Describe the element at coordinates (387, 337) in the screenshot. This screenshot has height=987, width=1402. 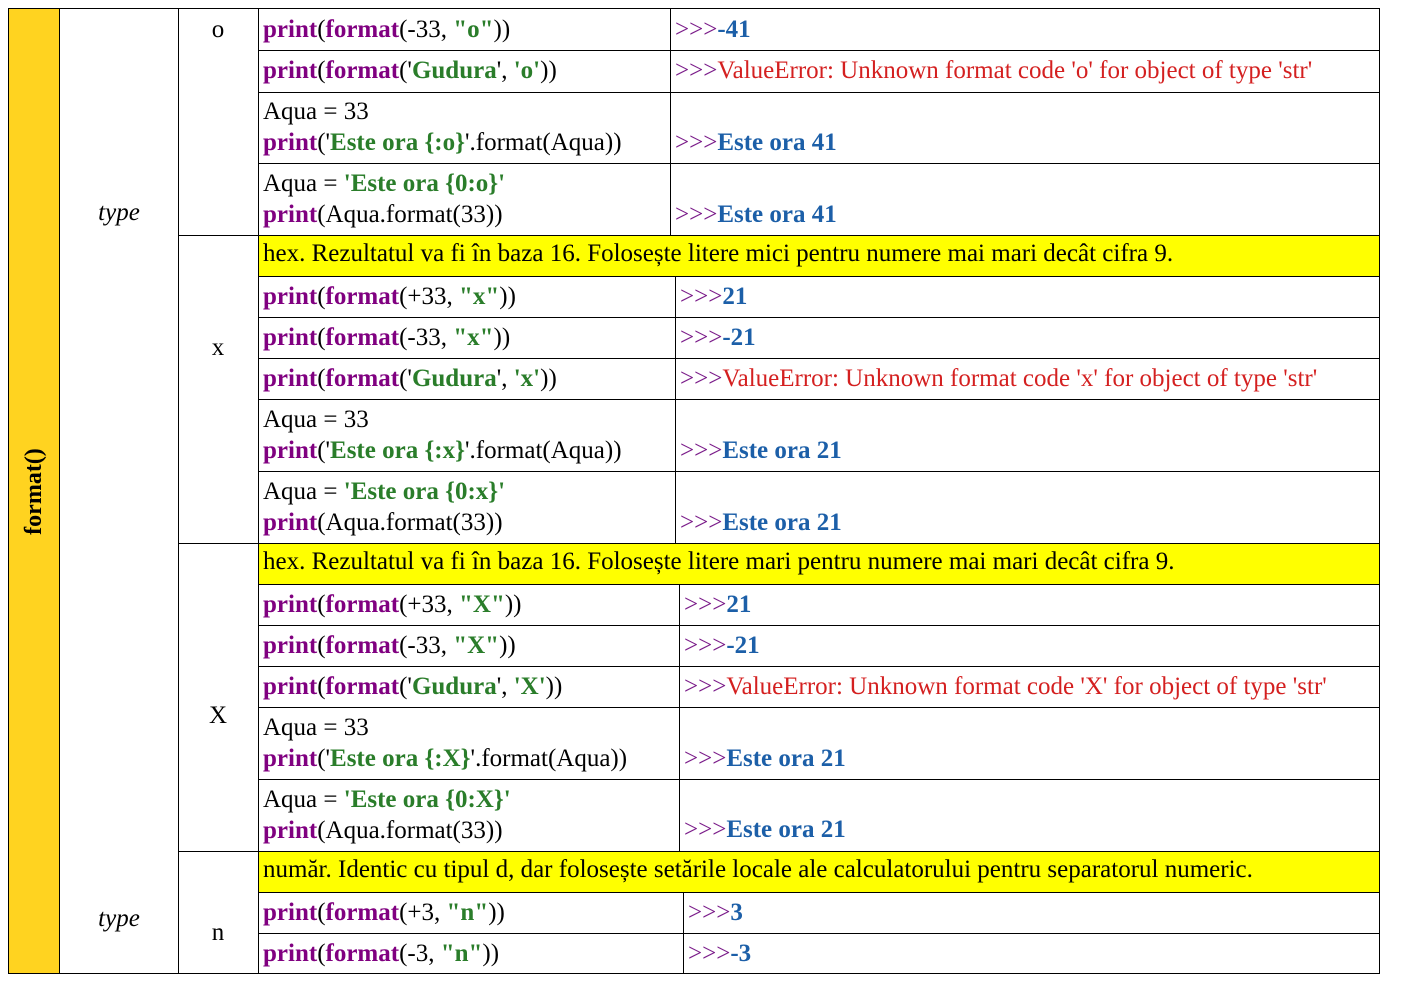
I see `code-x-2: print(format(-33, "x"))` at that location.